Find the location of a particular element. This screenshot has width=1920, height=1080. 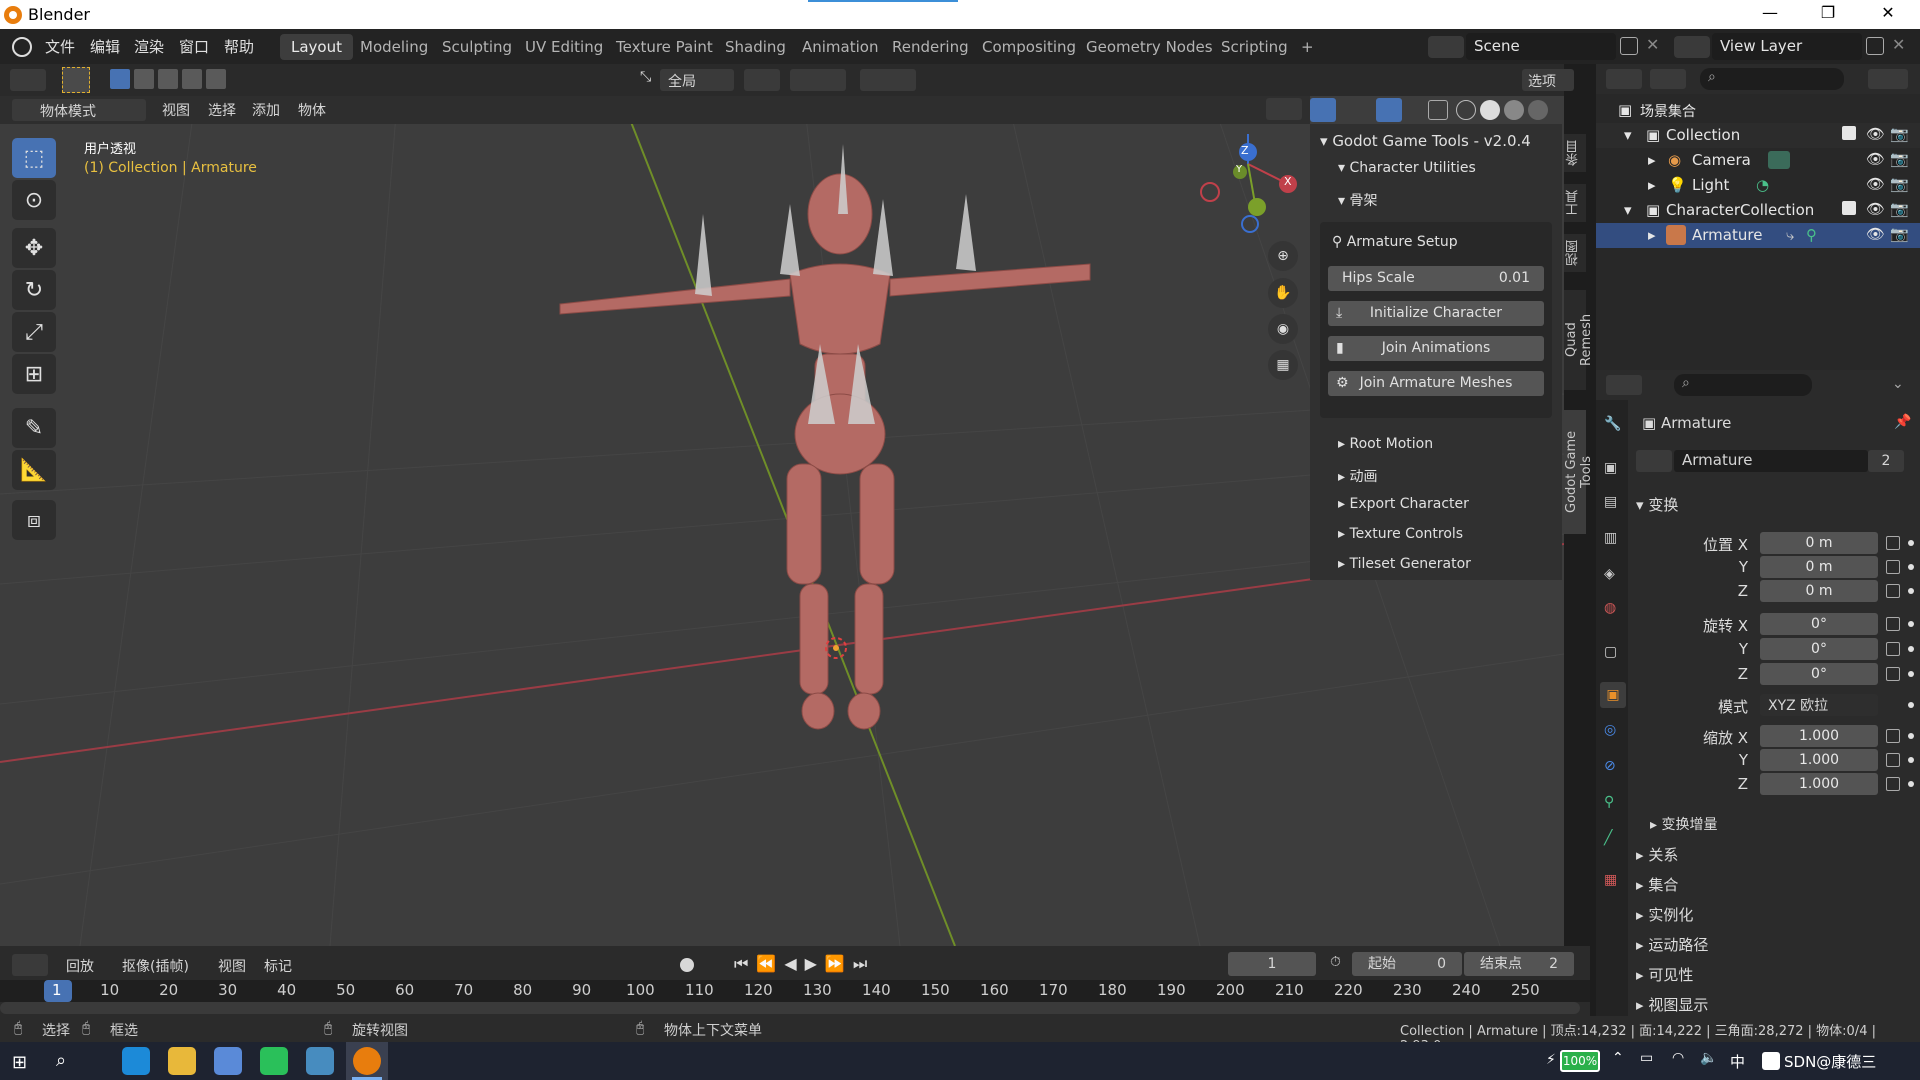

properties-search-input: ⌕ is located at coordinates (1743, 385).